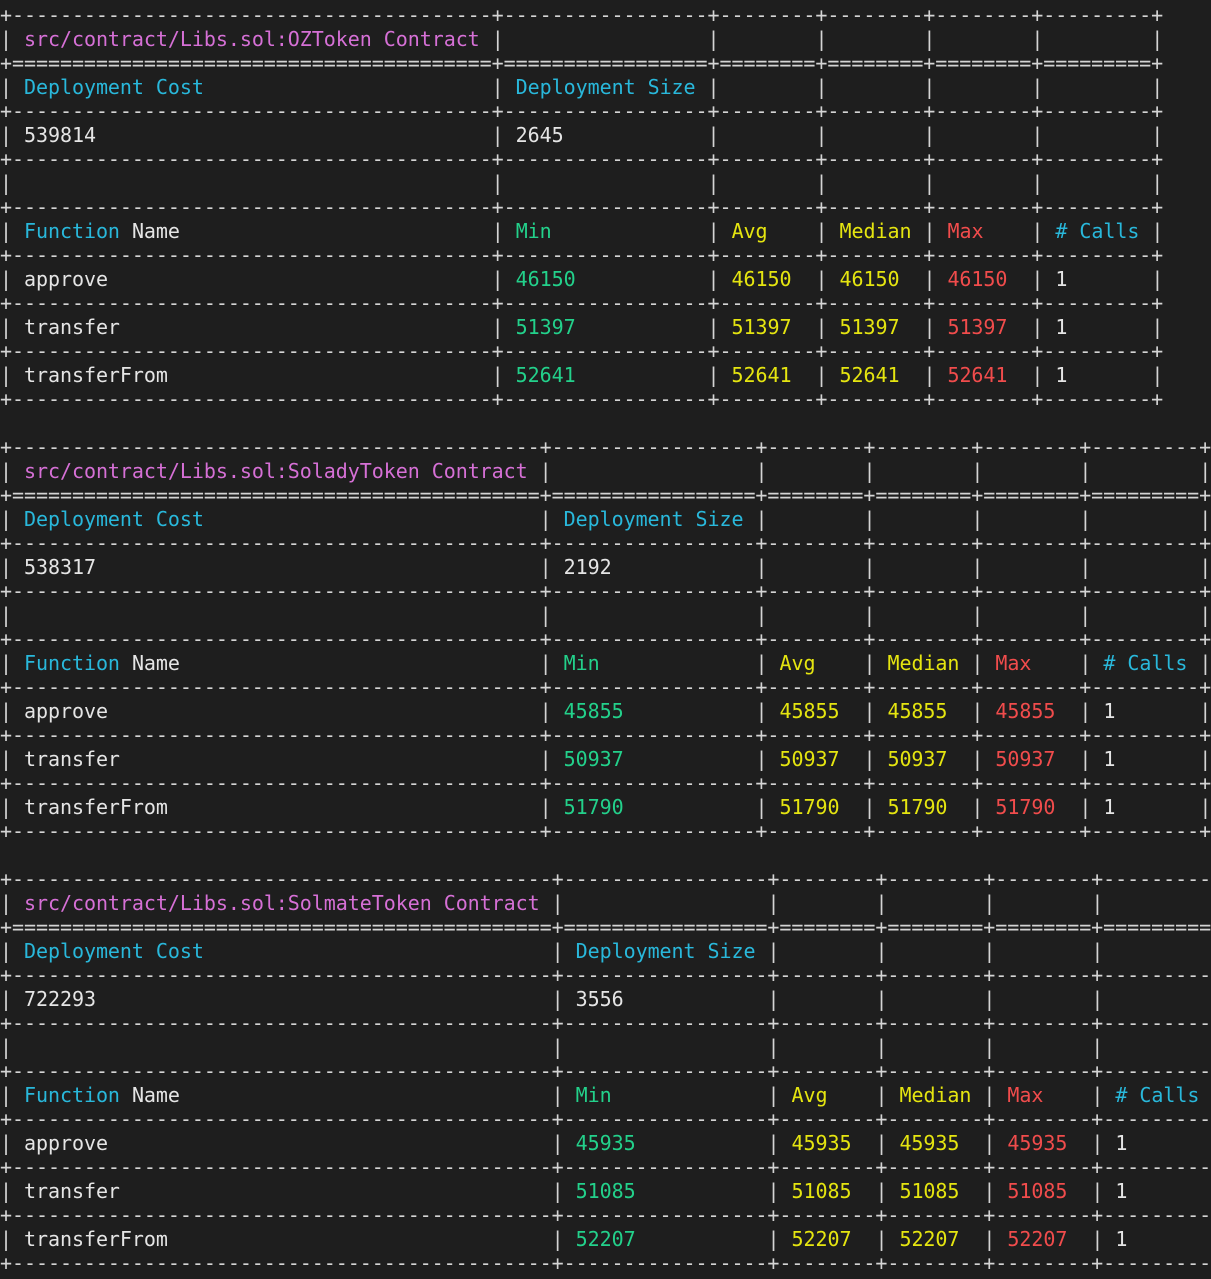 Image resolution: width=1211 pixels, height=1279 pixels. What do you see at coordinates (869, 327) in the screenshot?
I see `median-value: 51397` at bounding box center [869, 327].